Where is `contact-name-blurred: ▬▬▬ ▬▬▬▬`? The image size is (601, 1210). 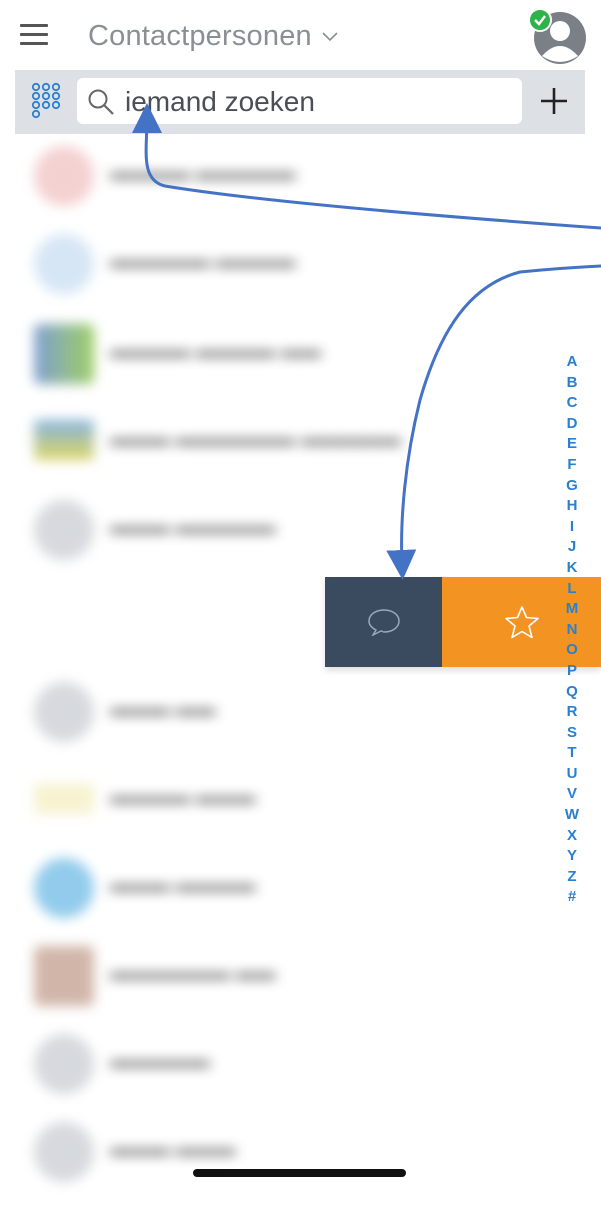
contact-name-blurred: ▬▬▬ ▬▬▬▬ is located at coordinates (183, 885).